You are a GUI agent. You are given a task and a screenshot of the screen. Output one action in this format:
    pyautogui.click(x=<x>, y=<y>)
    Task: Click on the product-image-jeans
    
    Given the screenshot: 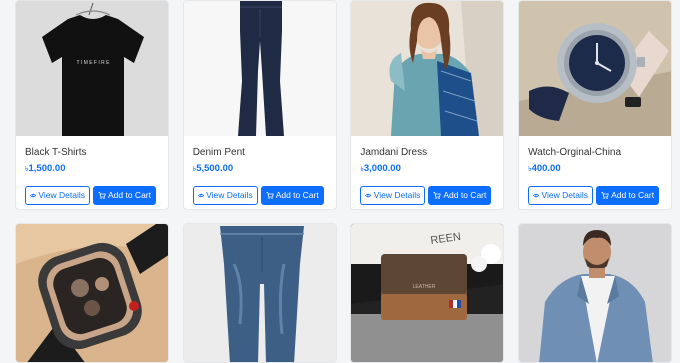 What is the action you would take?
    pyautogui.click(x=259, y=293)
    